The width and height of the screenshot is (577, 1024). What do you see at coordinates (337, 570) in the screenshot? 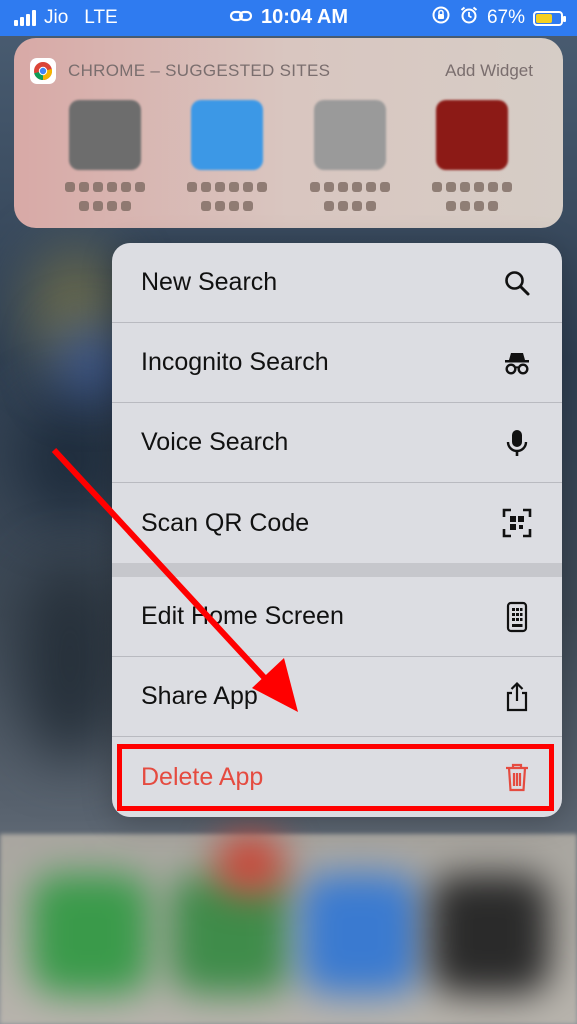
I see `menu-section-divider` at bounding box center [337, 570].